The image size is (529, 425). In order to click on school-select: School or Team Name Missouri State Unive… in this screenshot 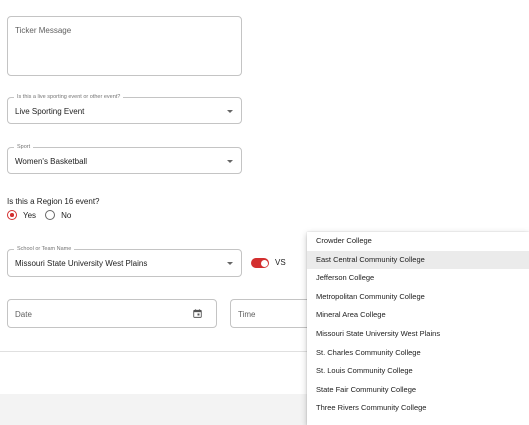, I will do `click(124, 261)`.